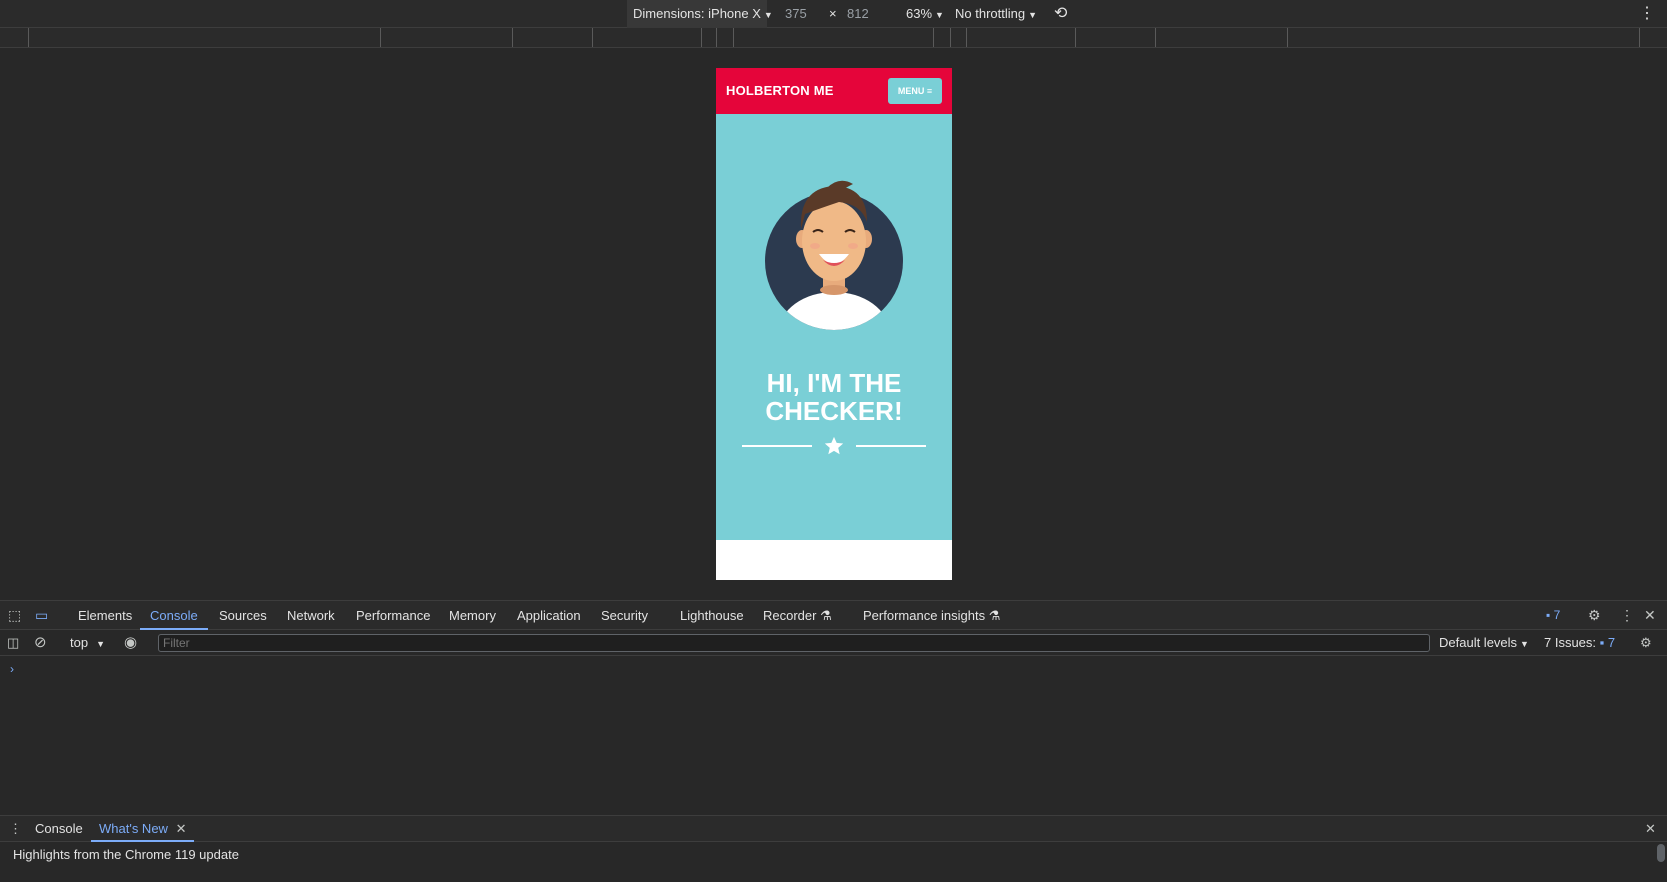  What do you see at coordinates (1646, 643) in the screenshot?
I see `console-settings-icon: ⚙` at bounding box center [1646, 643].